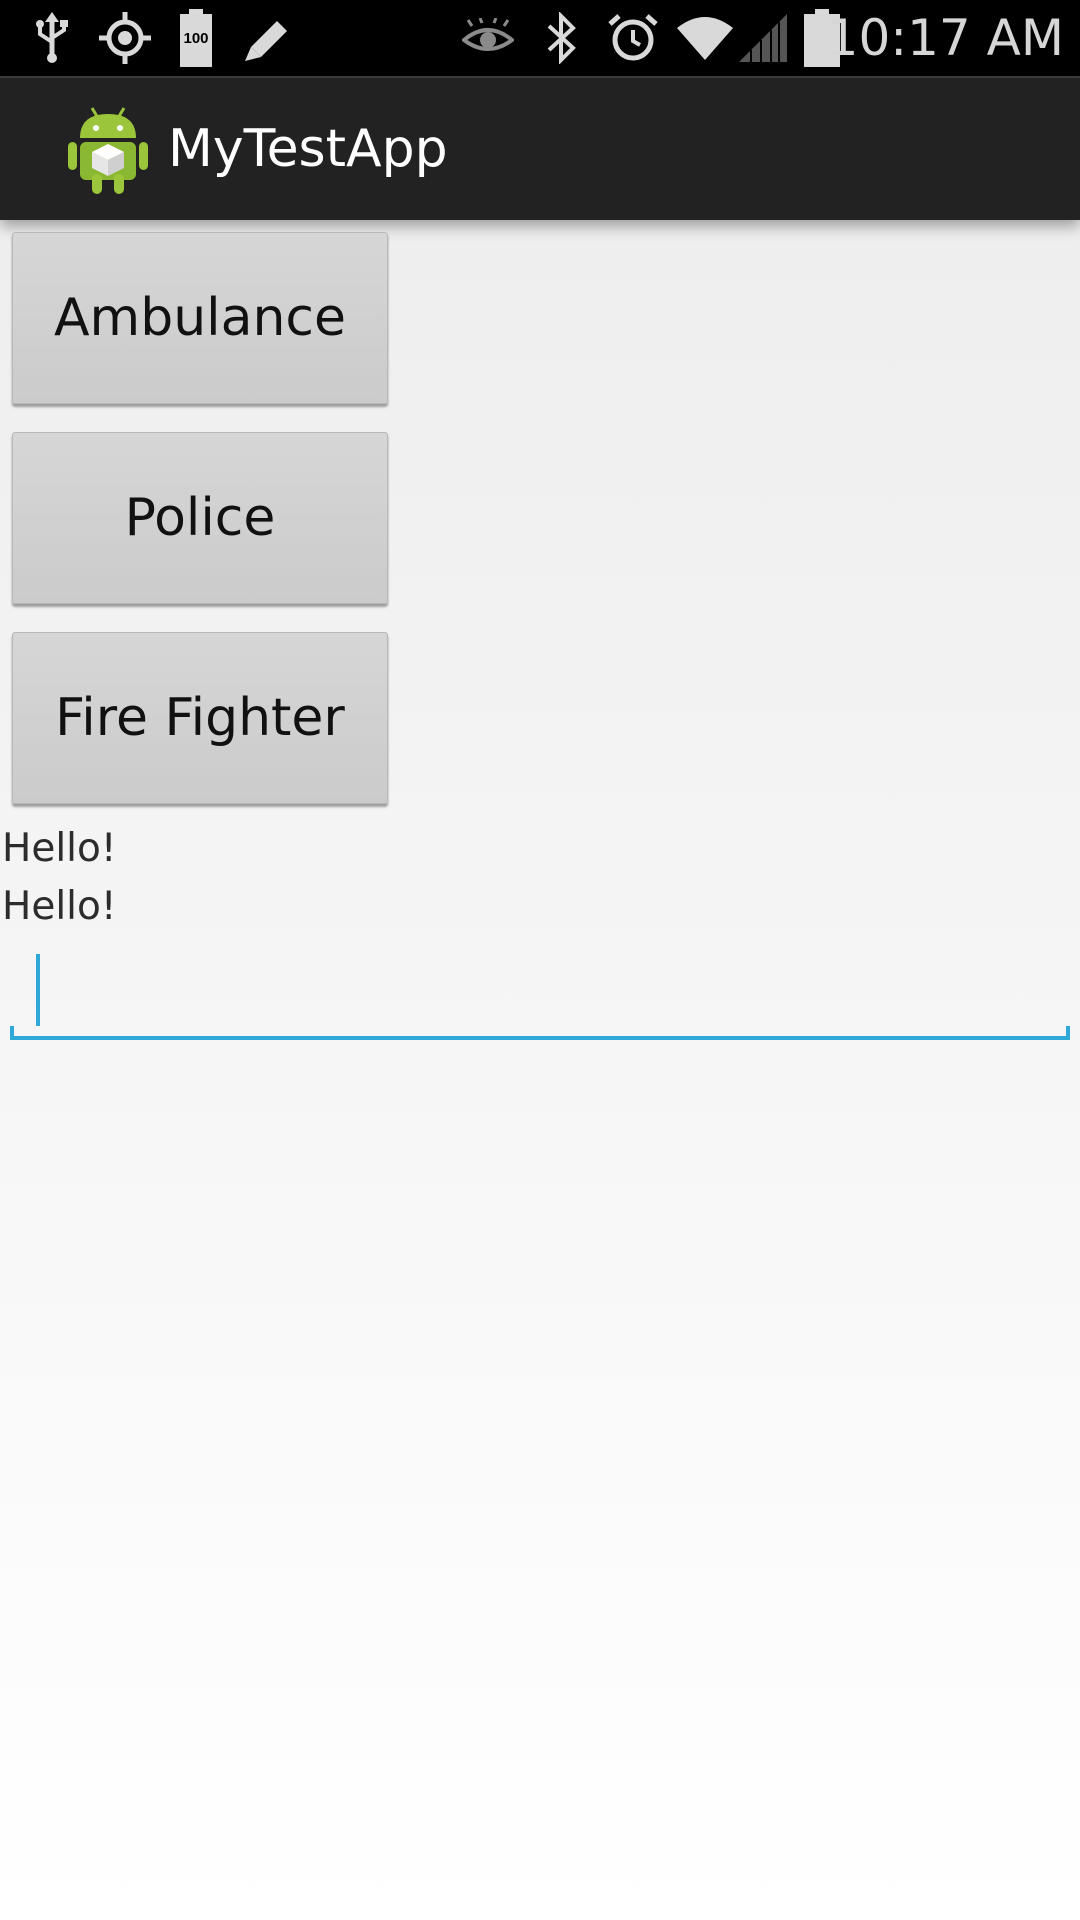 The height and width of the screenshot is (1920, 1080). What do you see at coordinates (52, 38) in the screenshot?
I see `usb-icon` at bounding box center [52, 38].